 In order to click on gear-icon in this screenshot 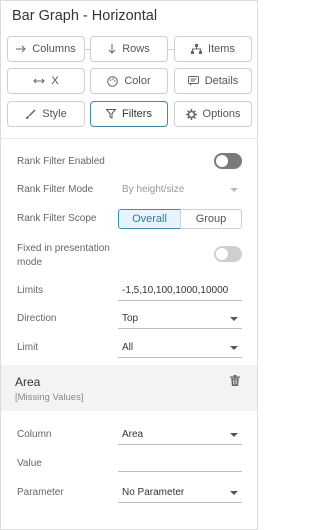, I will do `click(191, 114)`.